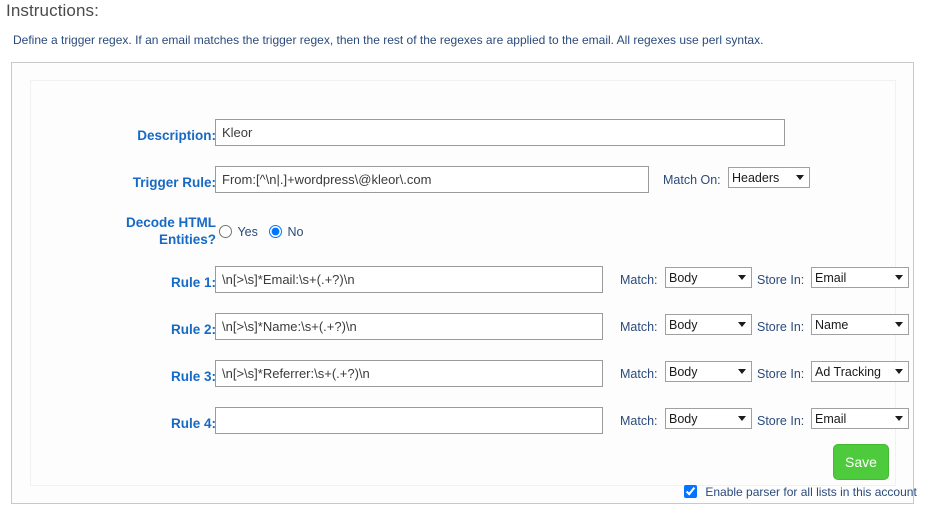 Image resolution: width=926 pixels, height=513 pixels. Describe the element at coordinates (52, 10) in the screenshot. I see `instructions-heading: Instructions:` at that location.